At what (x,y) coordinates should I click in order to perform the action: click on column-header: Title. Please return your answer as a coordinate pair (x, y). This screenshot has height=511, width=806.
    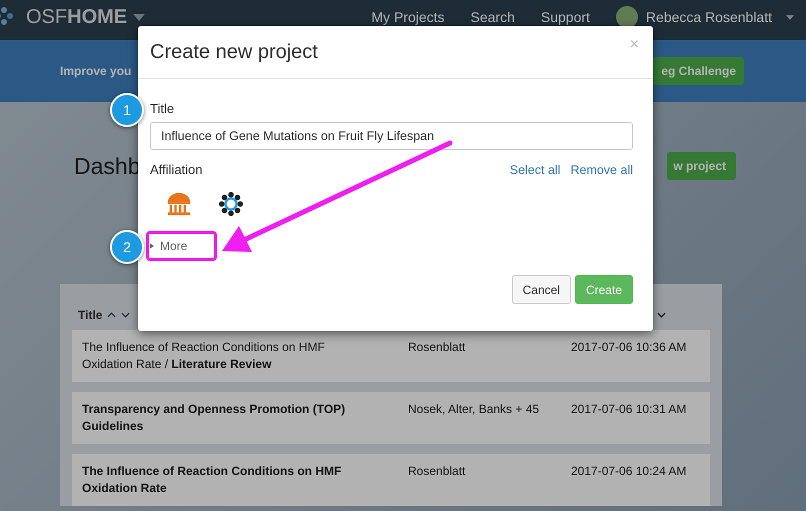
    Looking at the image, I should click on (90, 315).